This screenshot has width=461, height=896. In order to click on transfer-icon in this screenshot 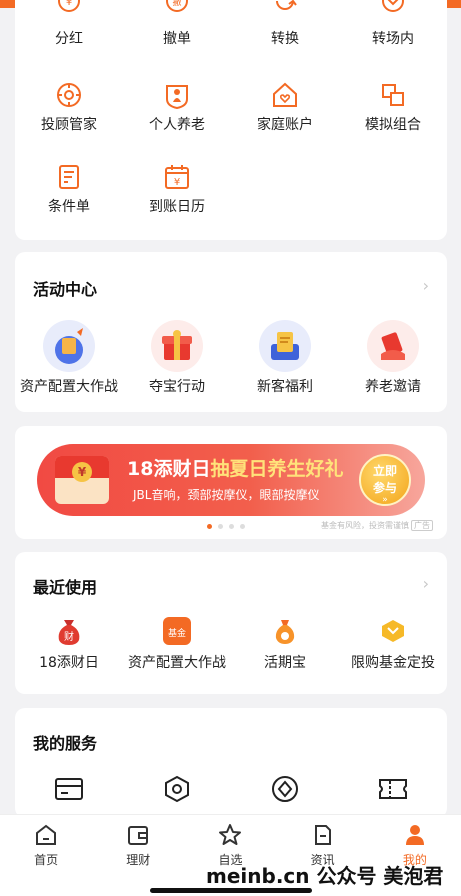, I will do `click(393, 10)`.